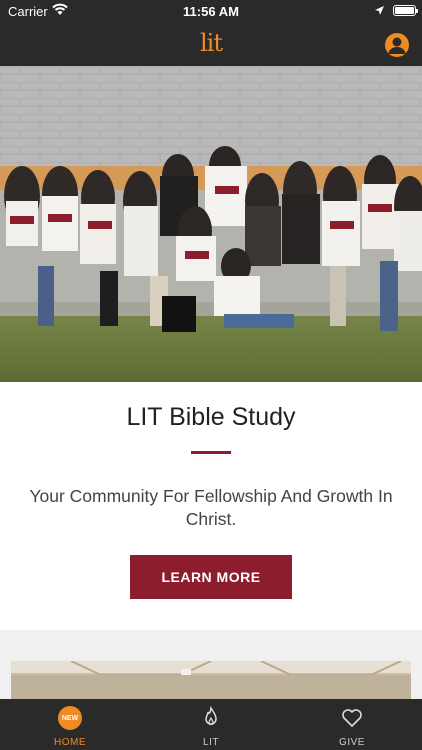 This screenshot has width=422, height=750. Describe the element at coordinates (379, 10) in the screenshot. I see `location-arrow-icon` at that location.